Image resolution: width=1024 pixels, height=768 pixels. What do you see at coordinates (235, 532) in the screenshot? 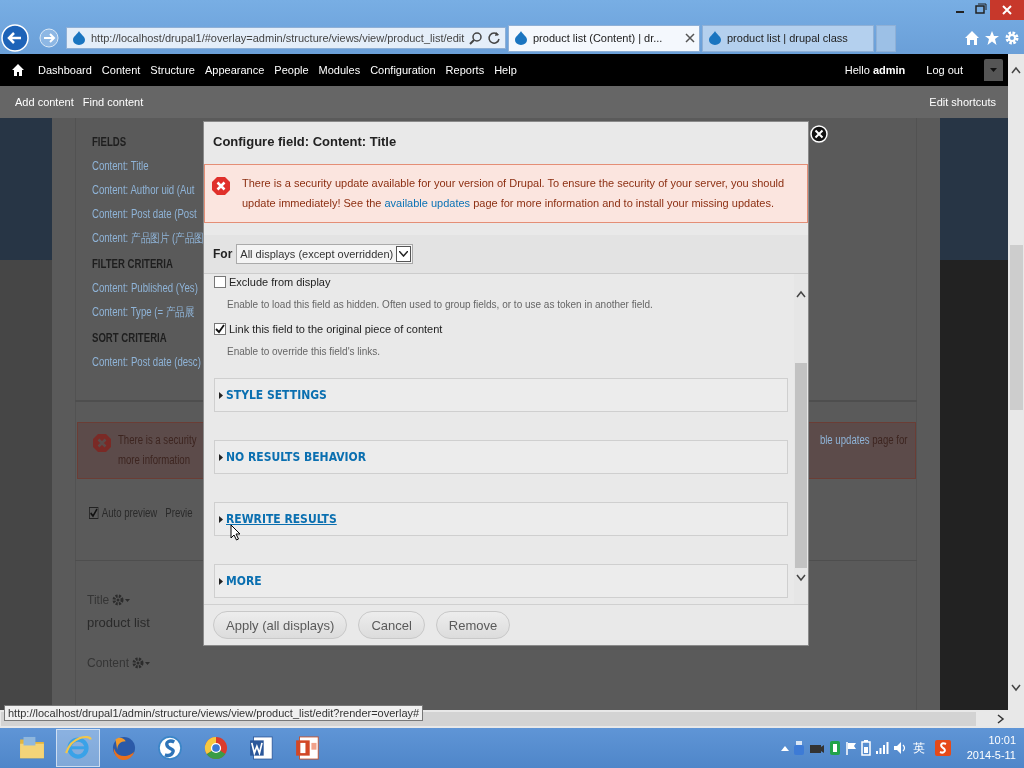
I see `cursor-icon` at bounding box center [235, 532].